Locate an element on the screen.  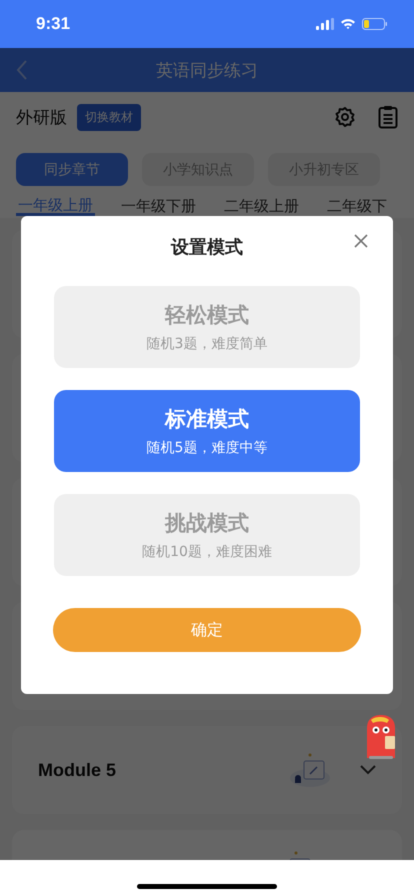
mode-option: 轻松模式 随机3题，难度简单 is located at coordinates (207, 327).